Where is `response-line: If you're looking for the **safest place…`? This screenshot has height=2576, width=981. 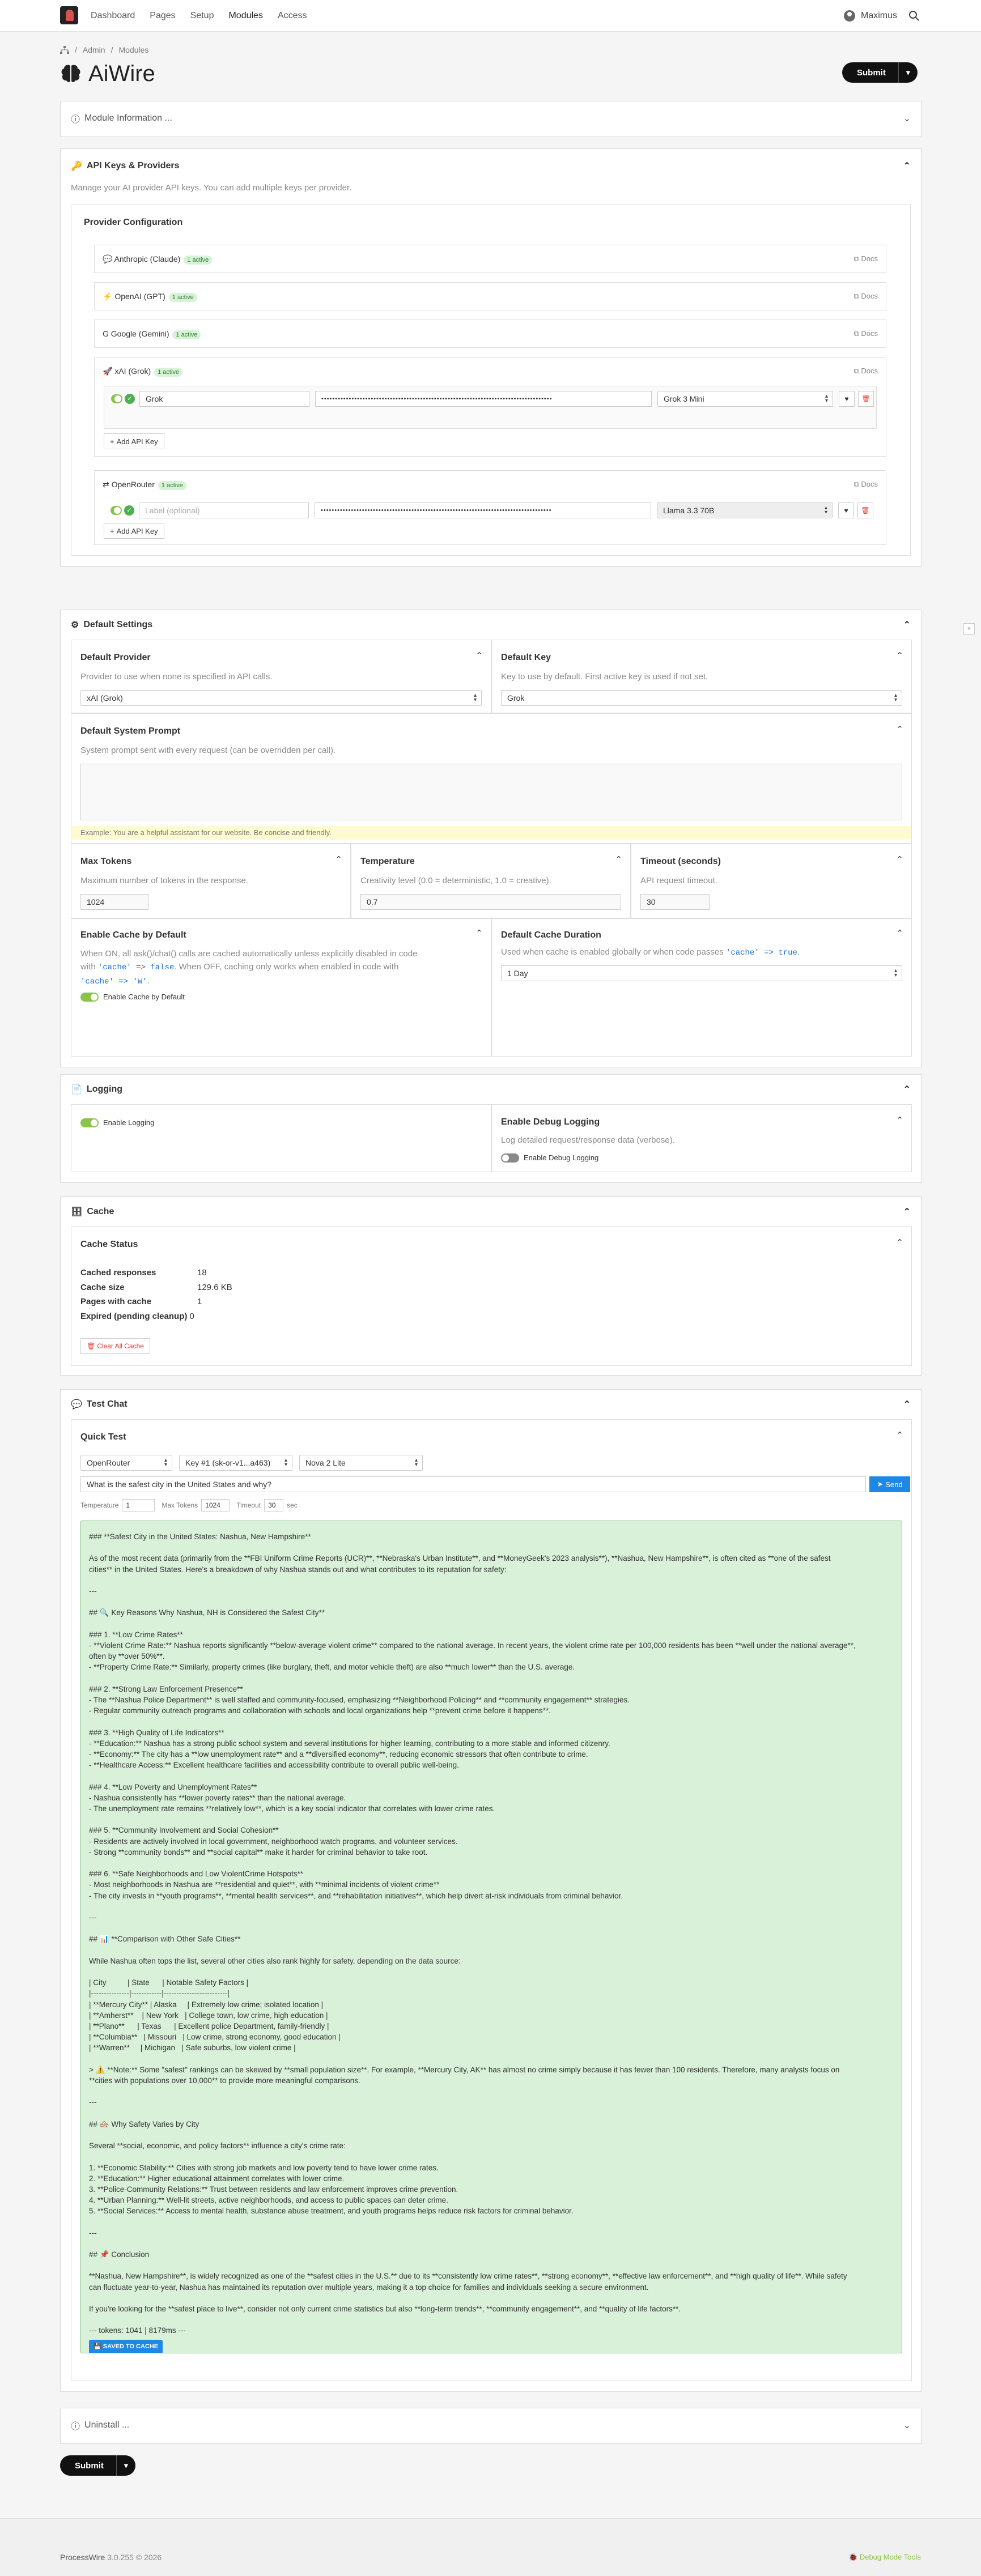 response-line: If you're looking for the **safest place… is located at coordinates (385, 2309).